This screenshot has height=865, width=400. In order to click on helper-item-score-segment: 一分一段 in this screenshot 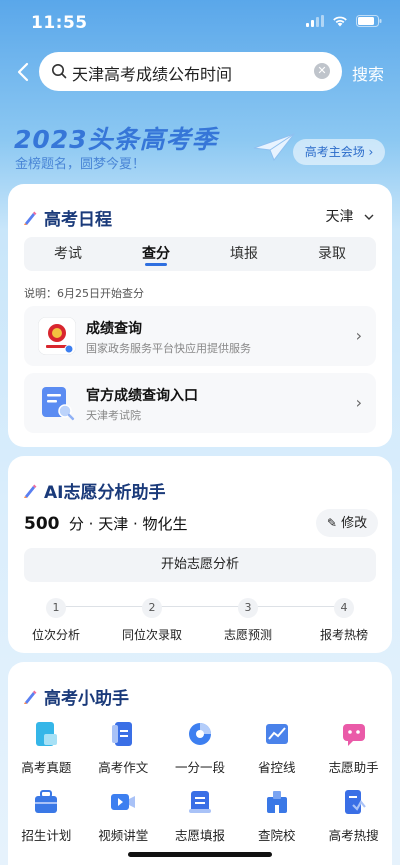, I will do `click(200, 753)`.